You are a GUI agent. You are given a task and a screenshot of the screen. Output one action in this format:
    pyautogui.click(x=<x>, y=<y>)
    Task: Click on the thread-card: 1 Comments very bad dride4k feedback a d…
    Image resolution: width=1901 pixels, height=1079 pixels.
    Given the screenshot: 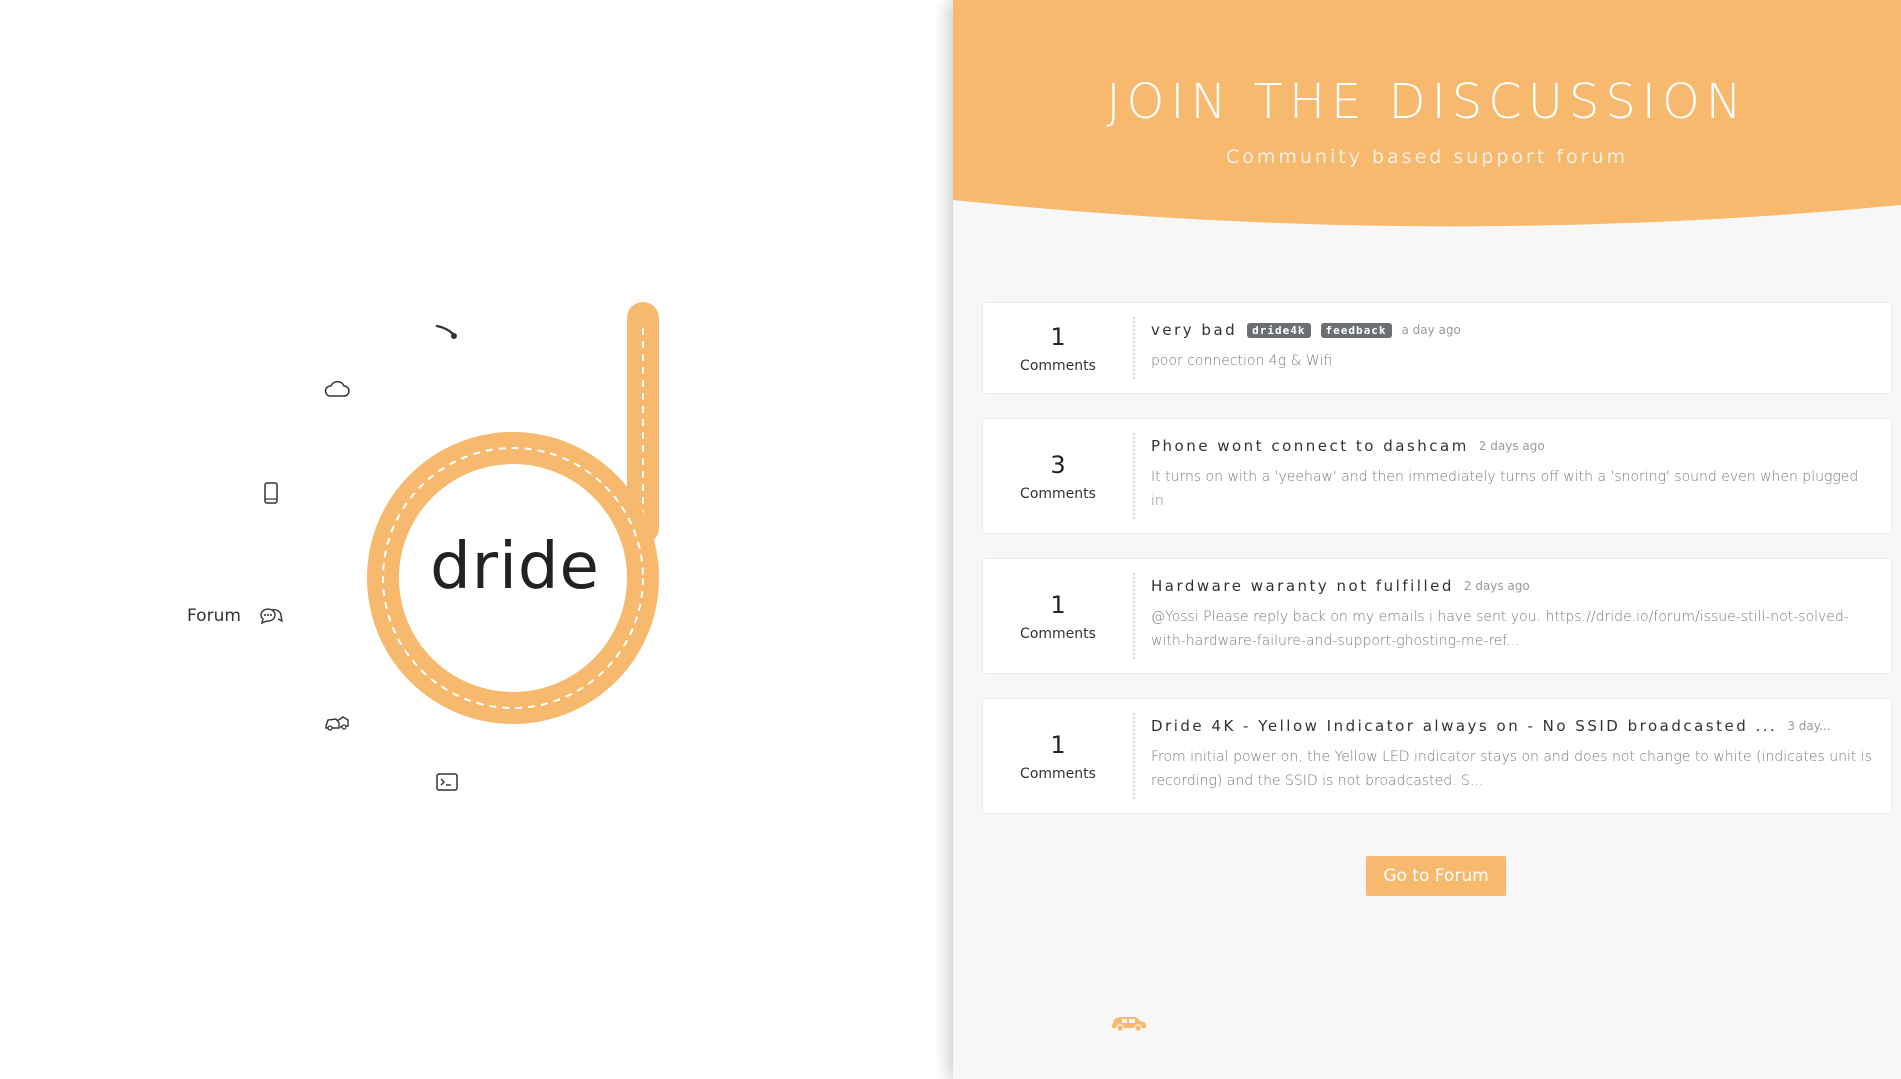 What is the action you would take?
    pyautogui.click(x=1437, y=348)
    